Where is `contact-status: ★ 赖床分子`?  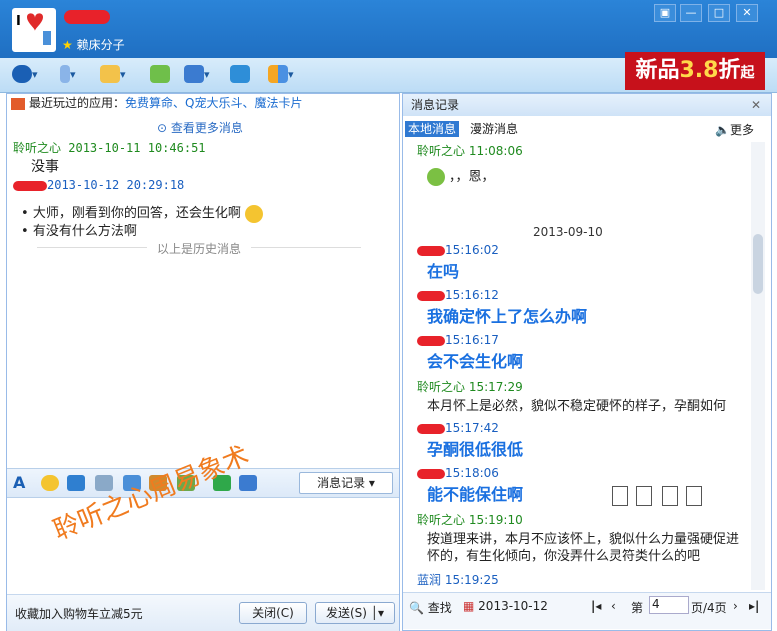
contact-status: ★ 赖床分子 is located at coordinates (93, 45).